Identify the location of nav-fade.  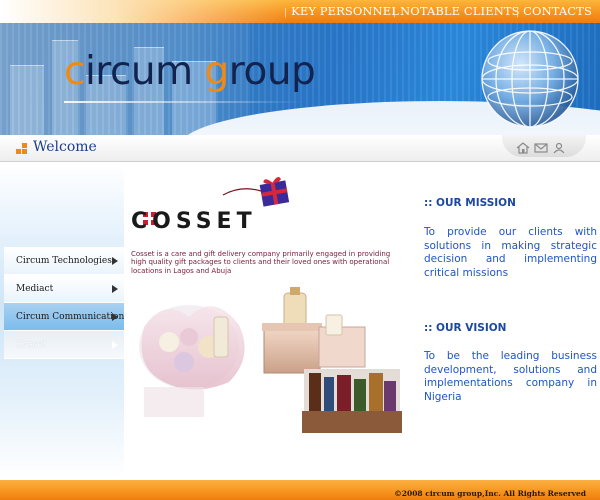
(145, 11).